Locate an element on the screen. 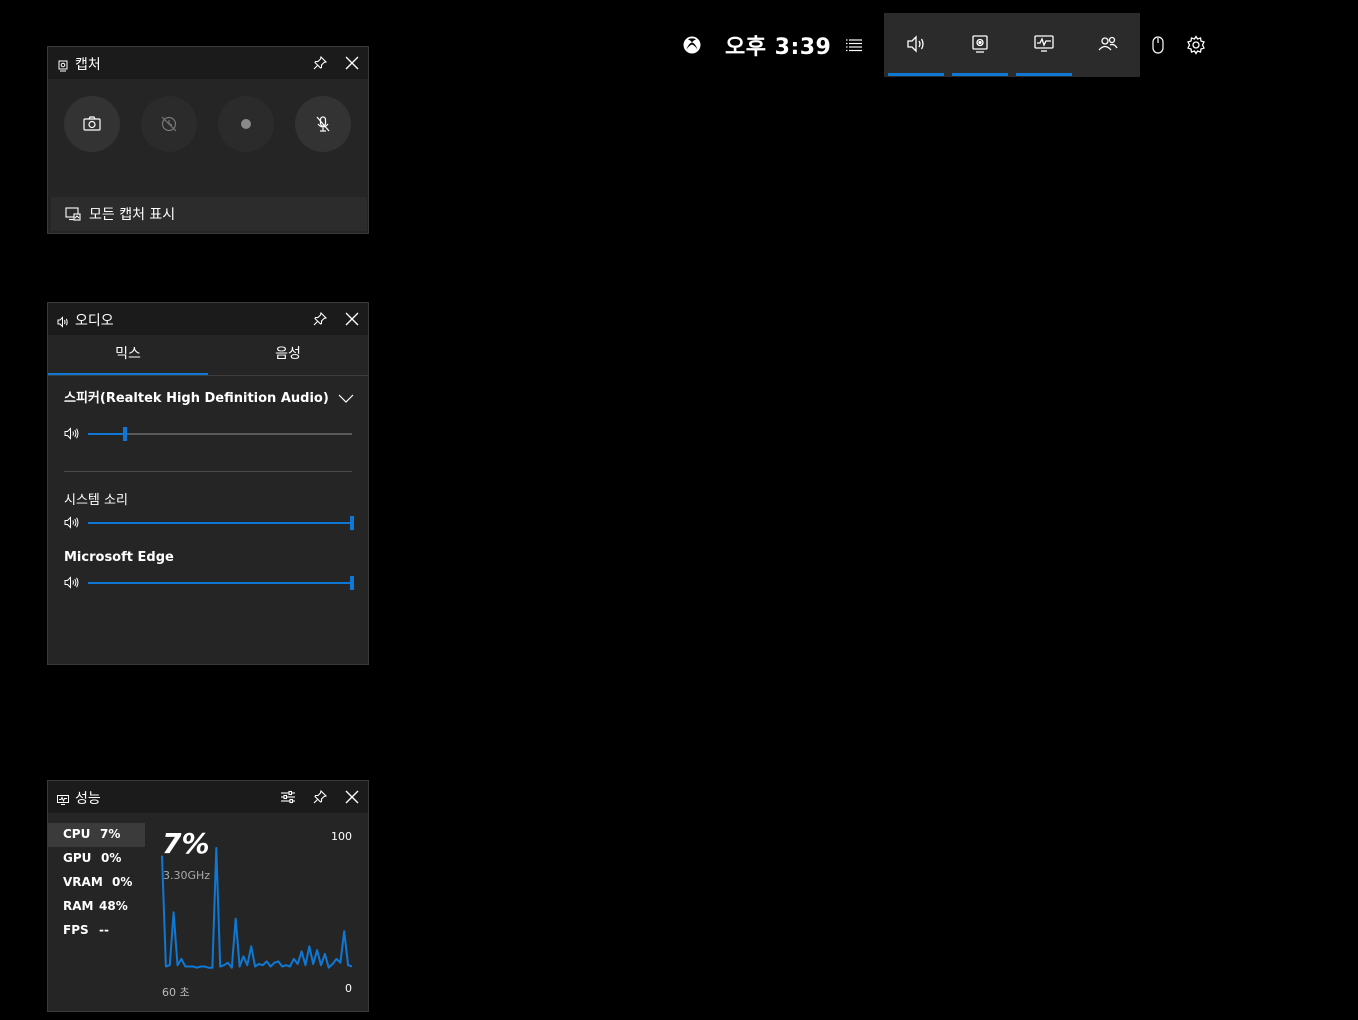 This screenshot has width=1358, height=1020. record-button is located at coordinates (246, 124).